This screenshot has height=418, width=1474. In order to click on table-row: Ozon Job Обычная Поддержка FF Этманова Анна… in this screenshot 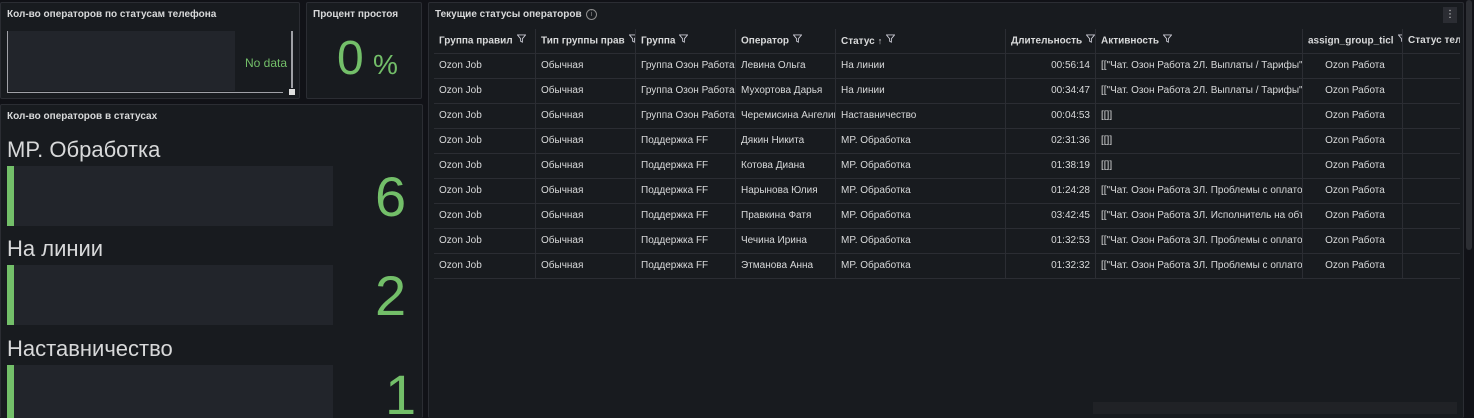, I will do `click(947, 266)`.